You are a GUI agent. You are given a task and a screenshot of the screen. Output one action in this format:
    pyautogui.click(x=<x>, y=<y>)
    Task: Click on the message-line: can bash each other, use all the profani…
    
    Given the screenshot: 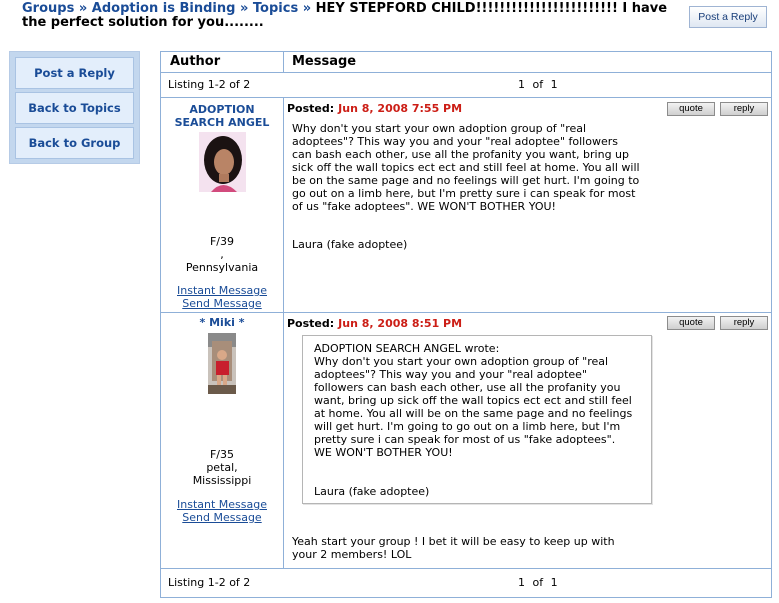 What is the action you would take?
    pyautogui.click(x=461, y=154)
    